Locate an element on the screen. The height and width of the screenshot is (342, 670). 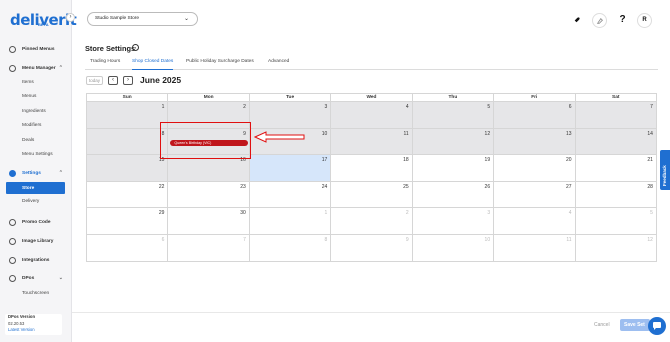
sidebar-item-touchscreen: Touchscreen is located at coordinates (36, 294).